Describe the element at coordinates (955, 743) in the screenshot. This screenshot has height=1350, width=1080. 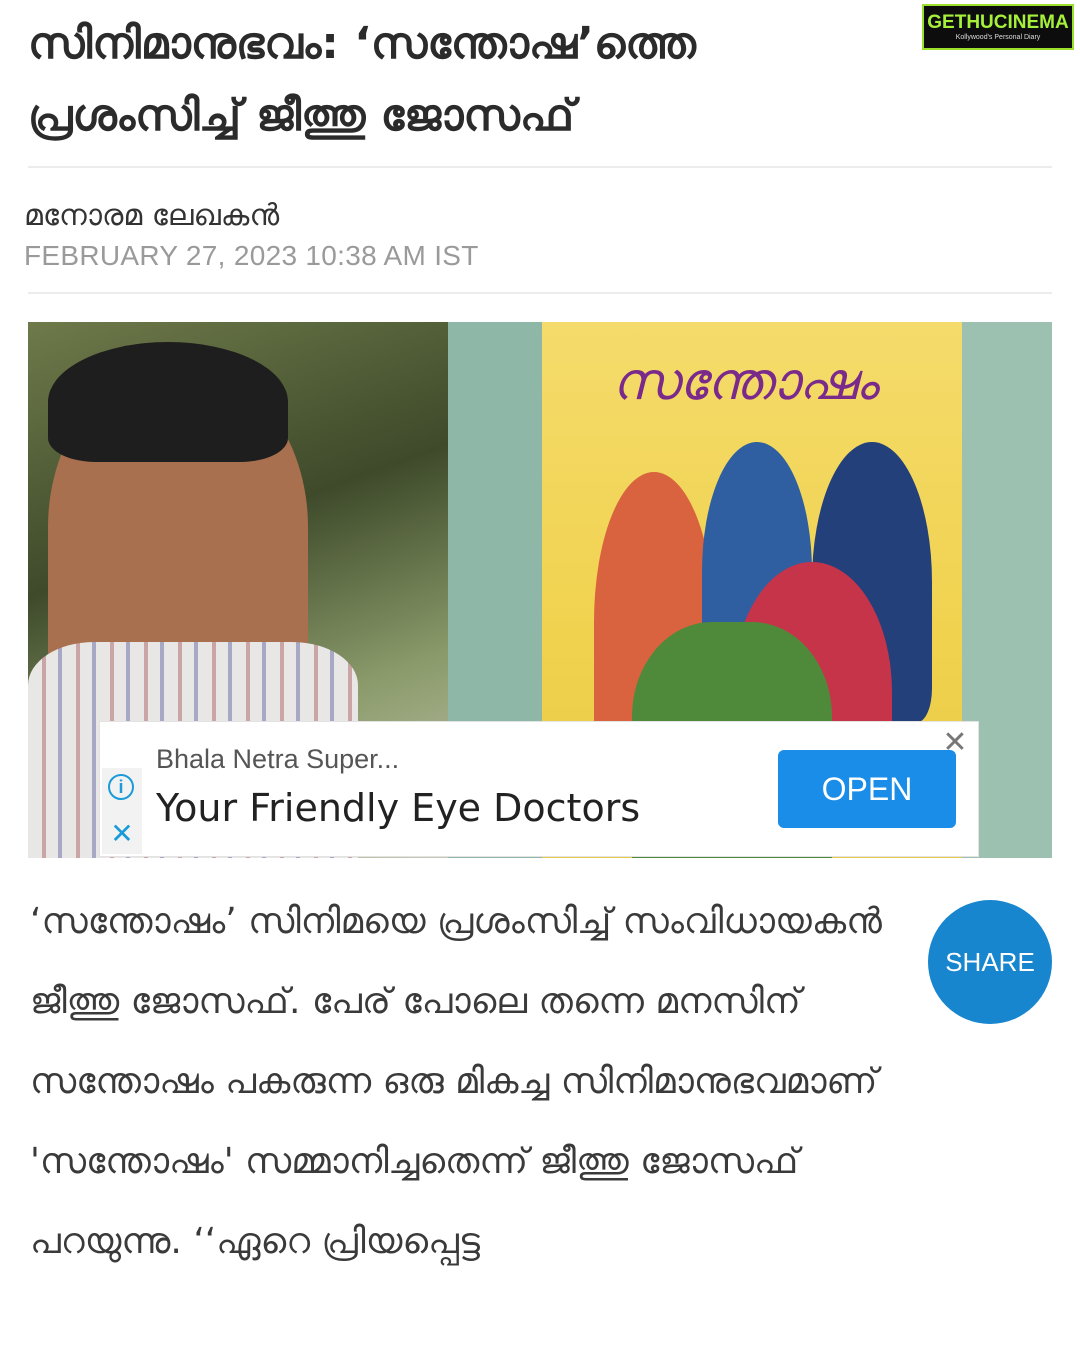
I see `close-icon: ✕` at that location.